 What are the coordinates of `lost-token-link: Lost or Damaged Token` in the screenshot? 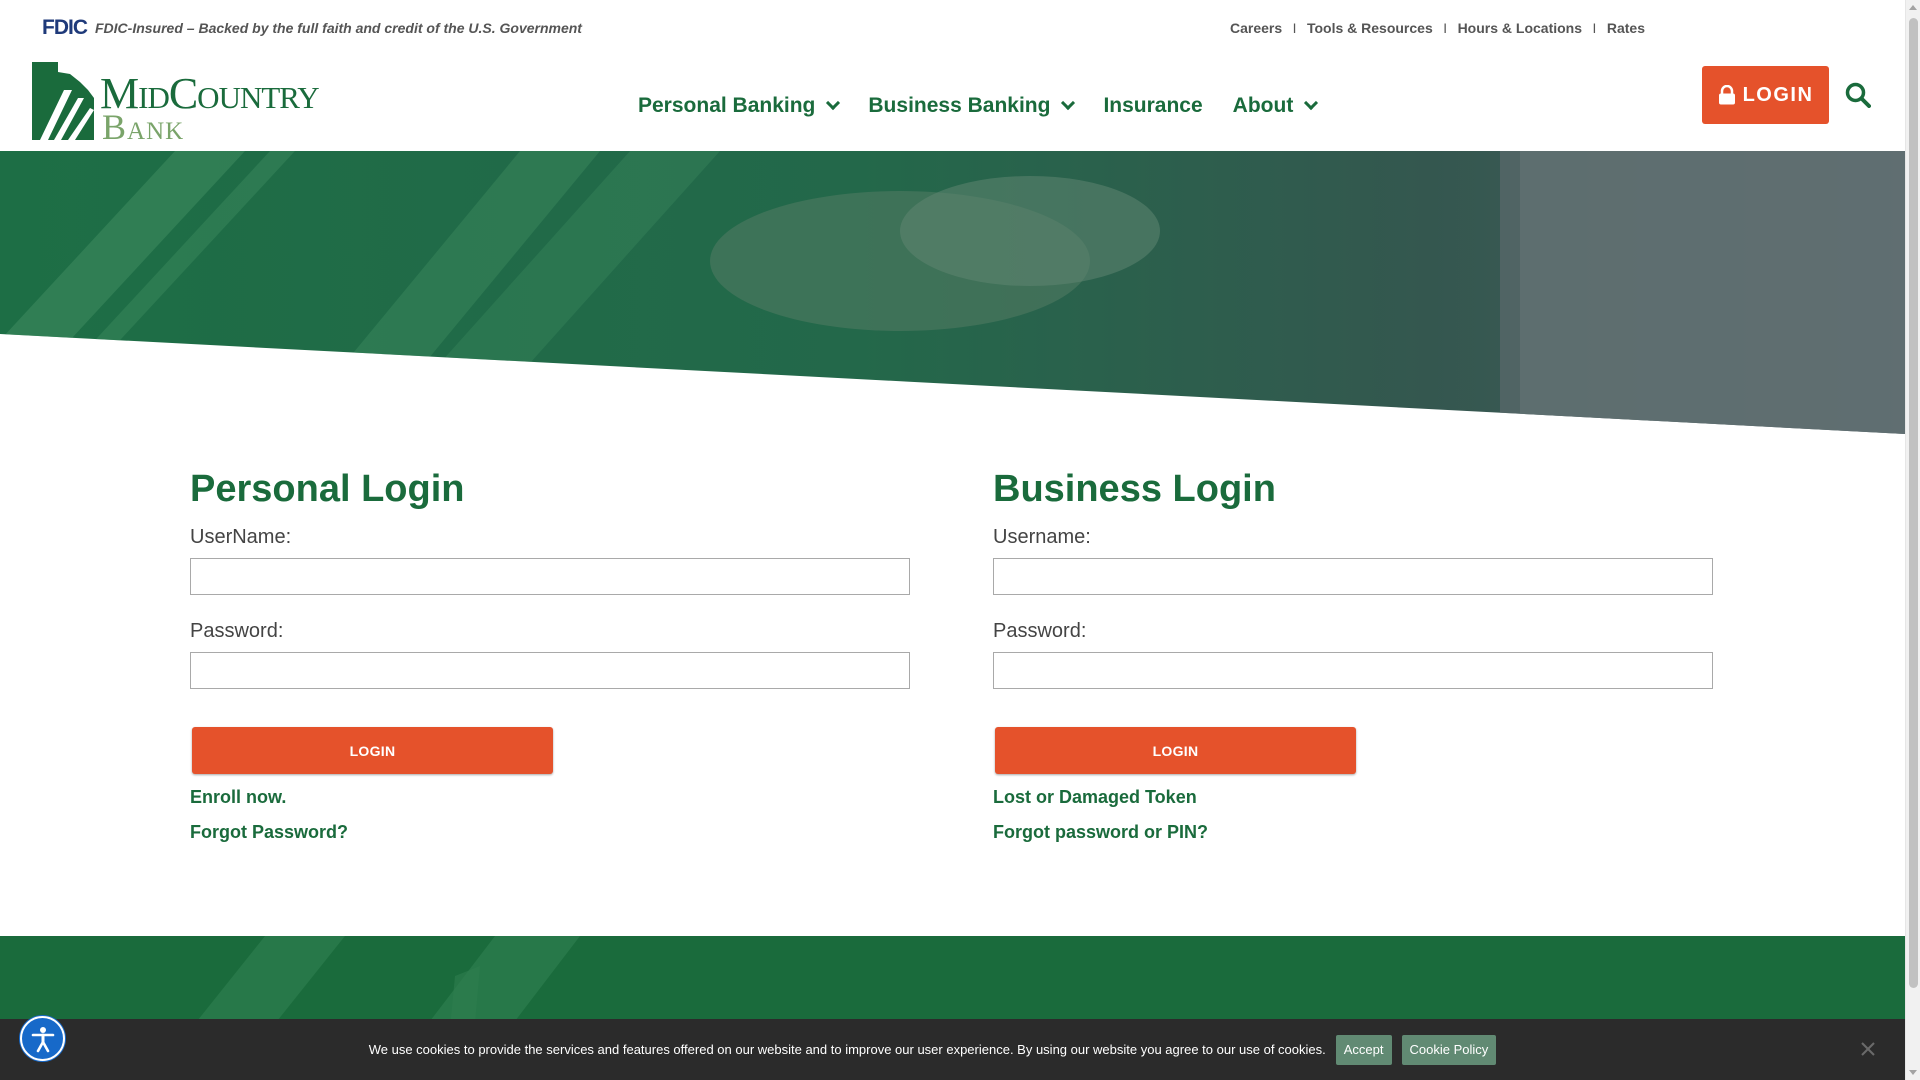 It's located at (1353, 797).